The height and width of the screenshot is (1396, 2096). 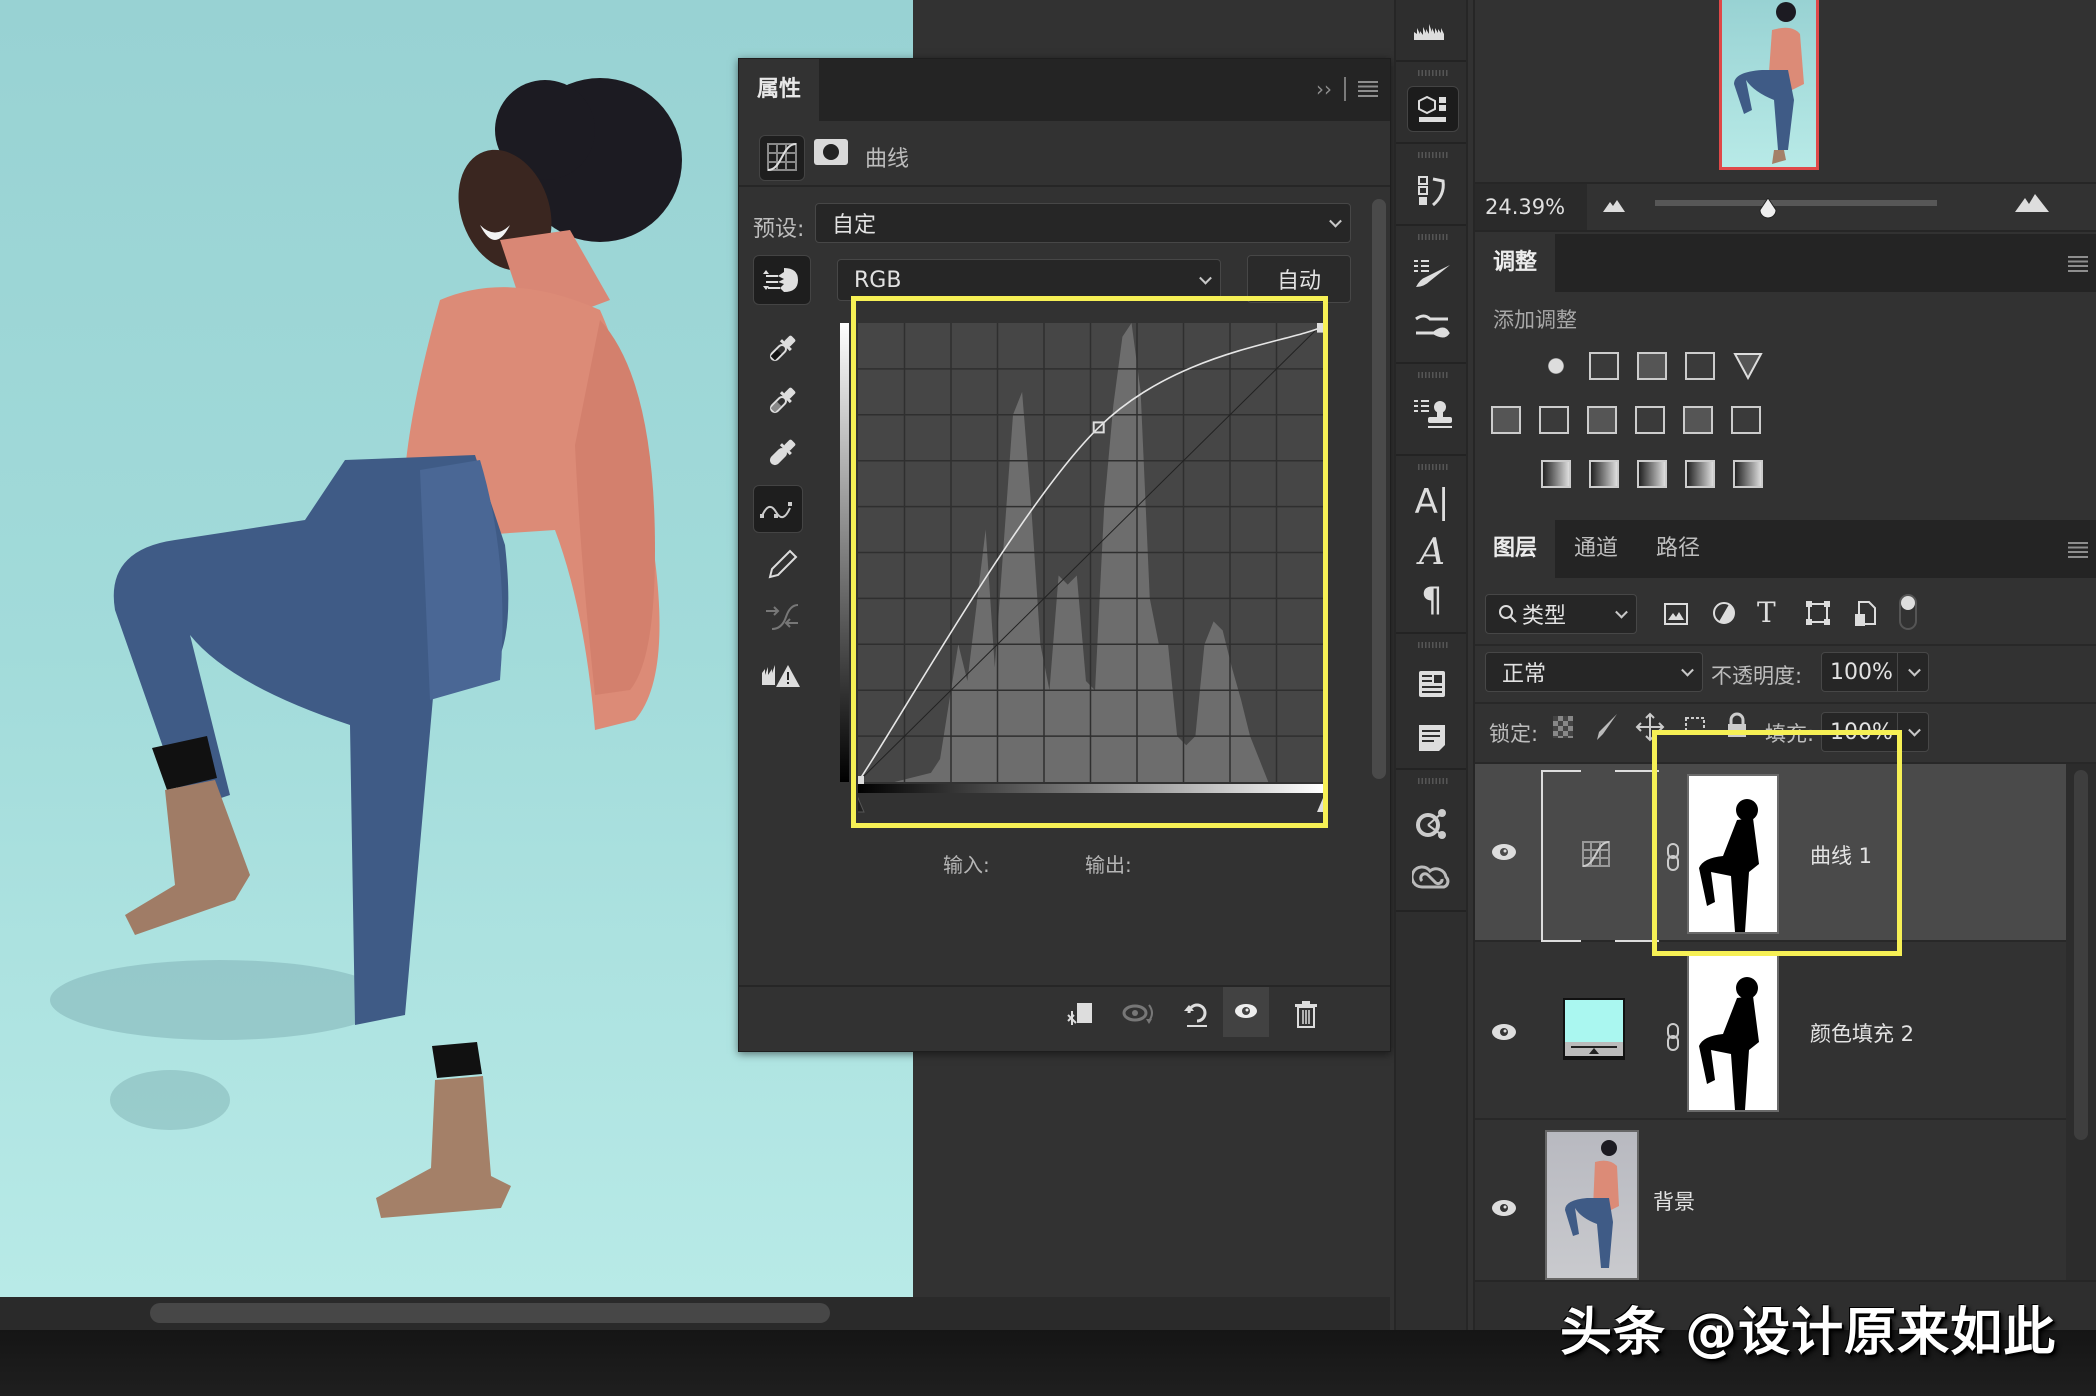 What do you see at coordinates (1865, 613) in the screenshot?
I see `filter-smart-object-icon` at bounding box center [1865, 613].